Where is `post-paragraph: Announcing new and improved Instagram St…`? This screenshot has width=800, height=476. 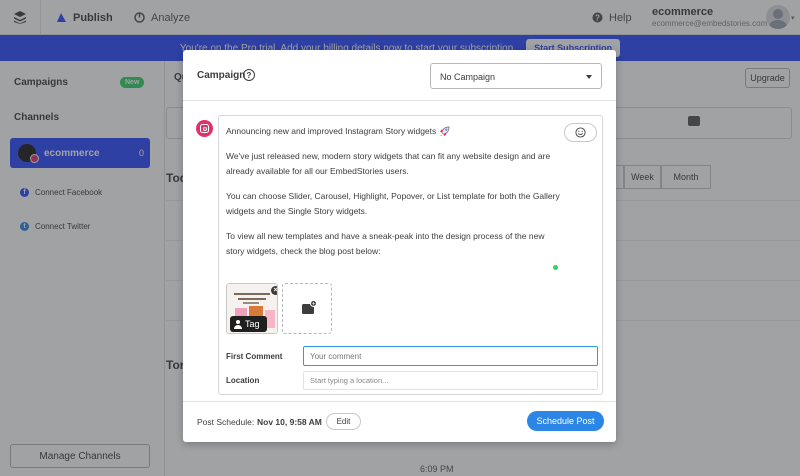
post-paragraph: Announcing new and improved Instagram St… is located at coordinates (393, 131).